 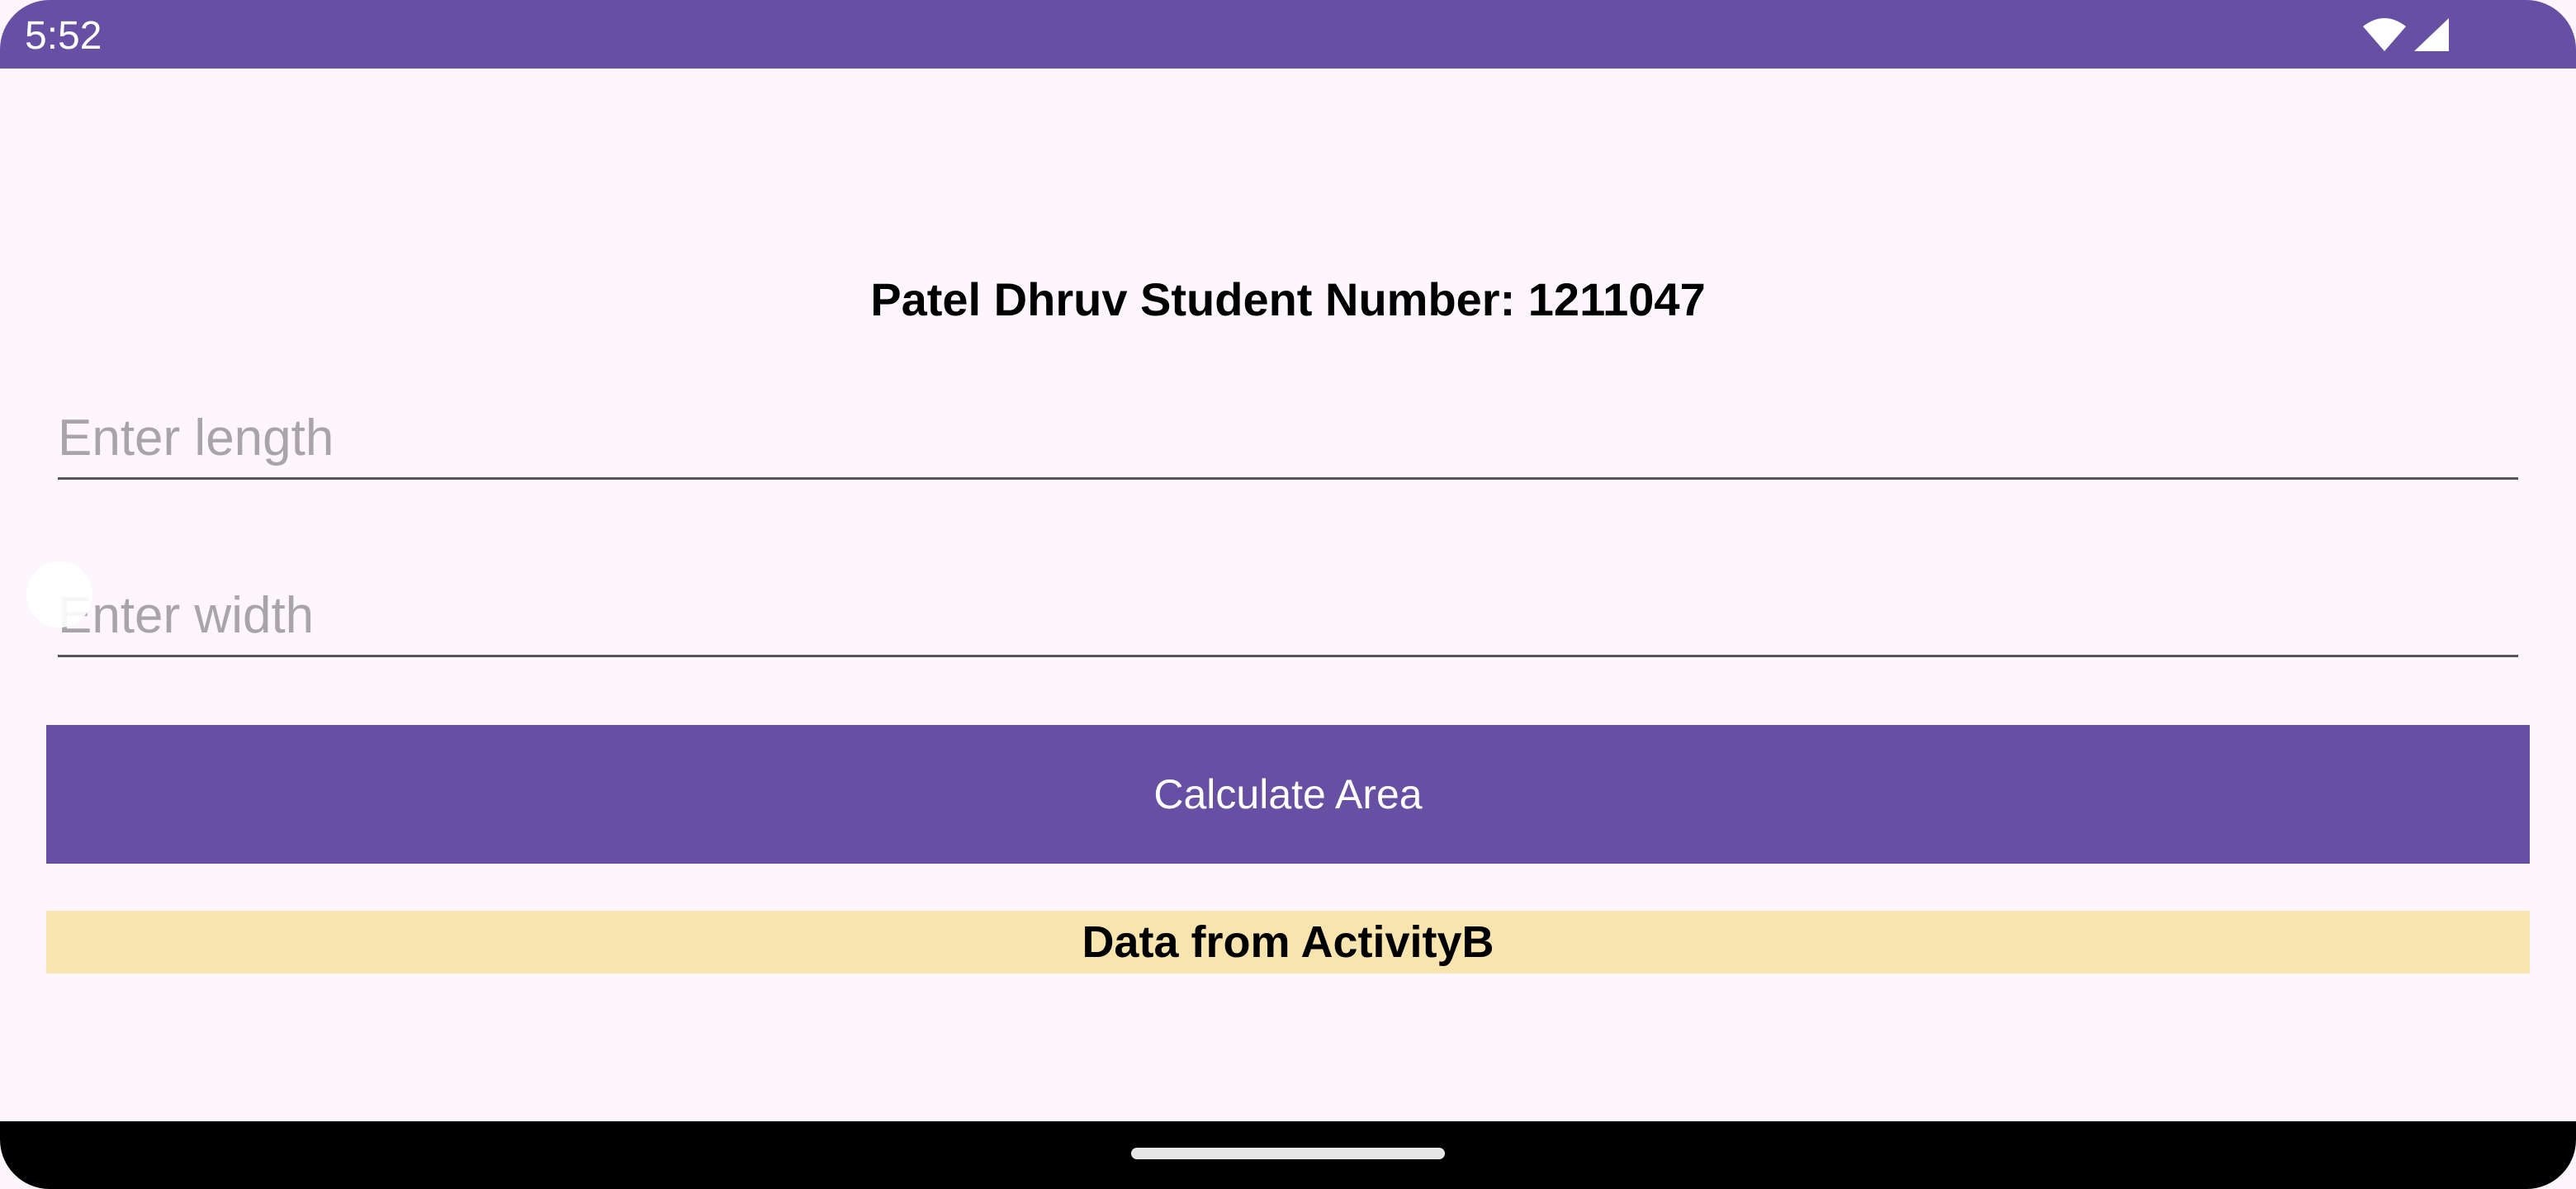 What do you see at coordinates (1288, 438) in the screenshot?
I see `length-input` at bounding box center [1288, 438].